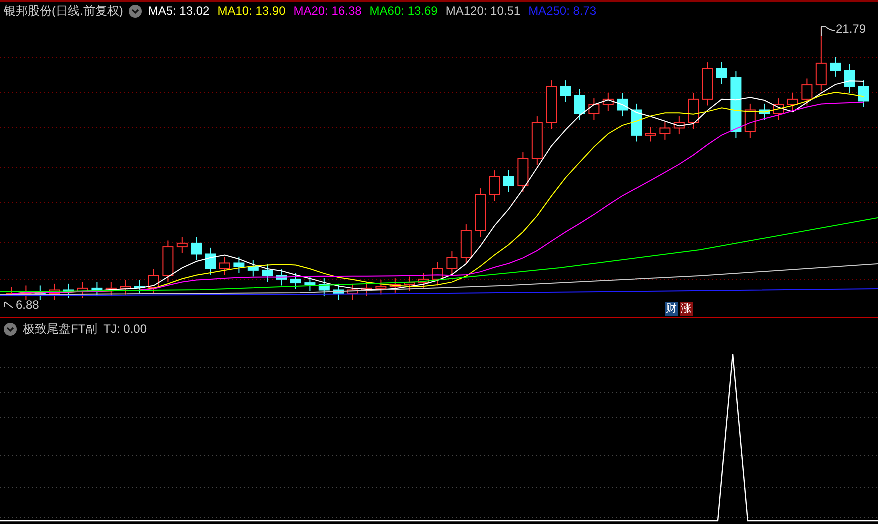  What do you see at coordinates (126, 329) in the screenshot?
I see `indicator-value: TJ: 0.00` at bounding box center [126, 329].